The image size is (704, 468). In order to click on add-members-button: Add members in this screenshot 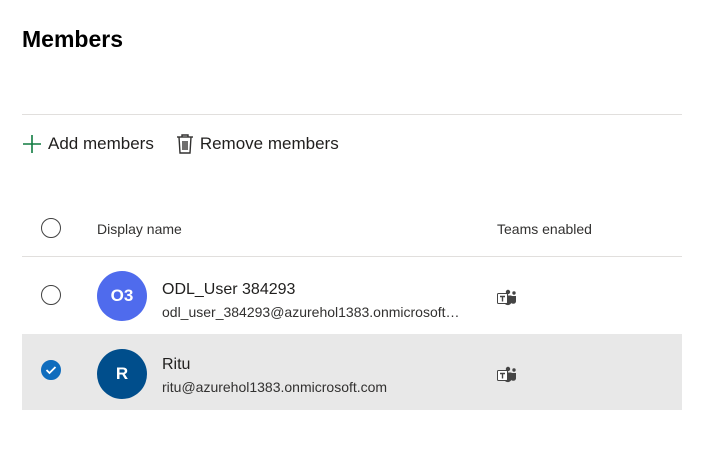, I will do `click(88, 144)`.